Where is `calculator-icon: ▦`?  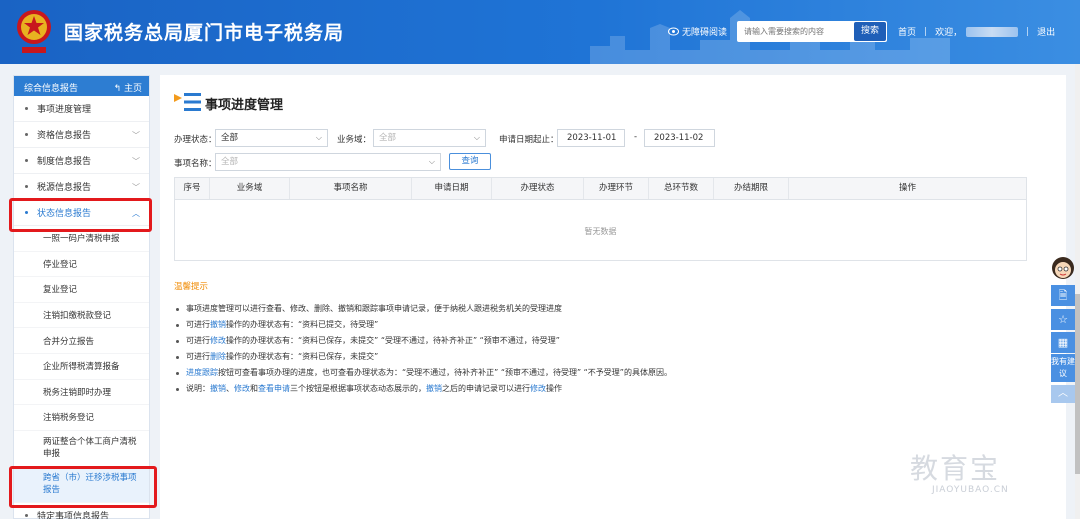 calculator-icon: ▦ is located at coordinates (1063, 342).